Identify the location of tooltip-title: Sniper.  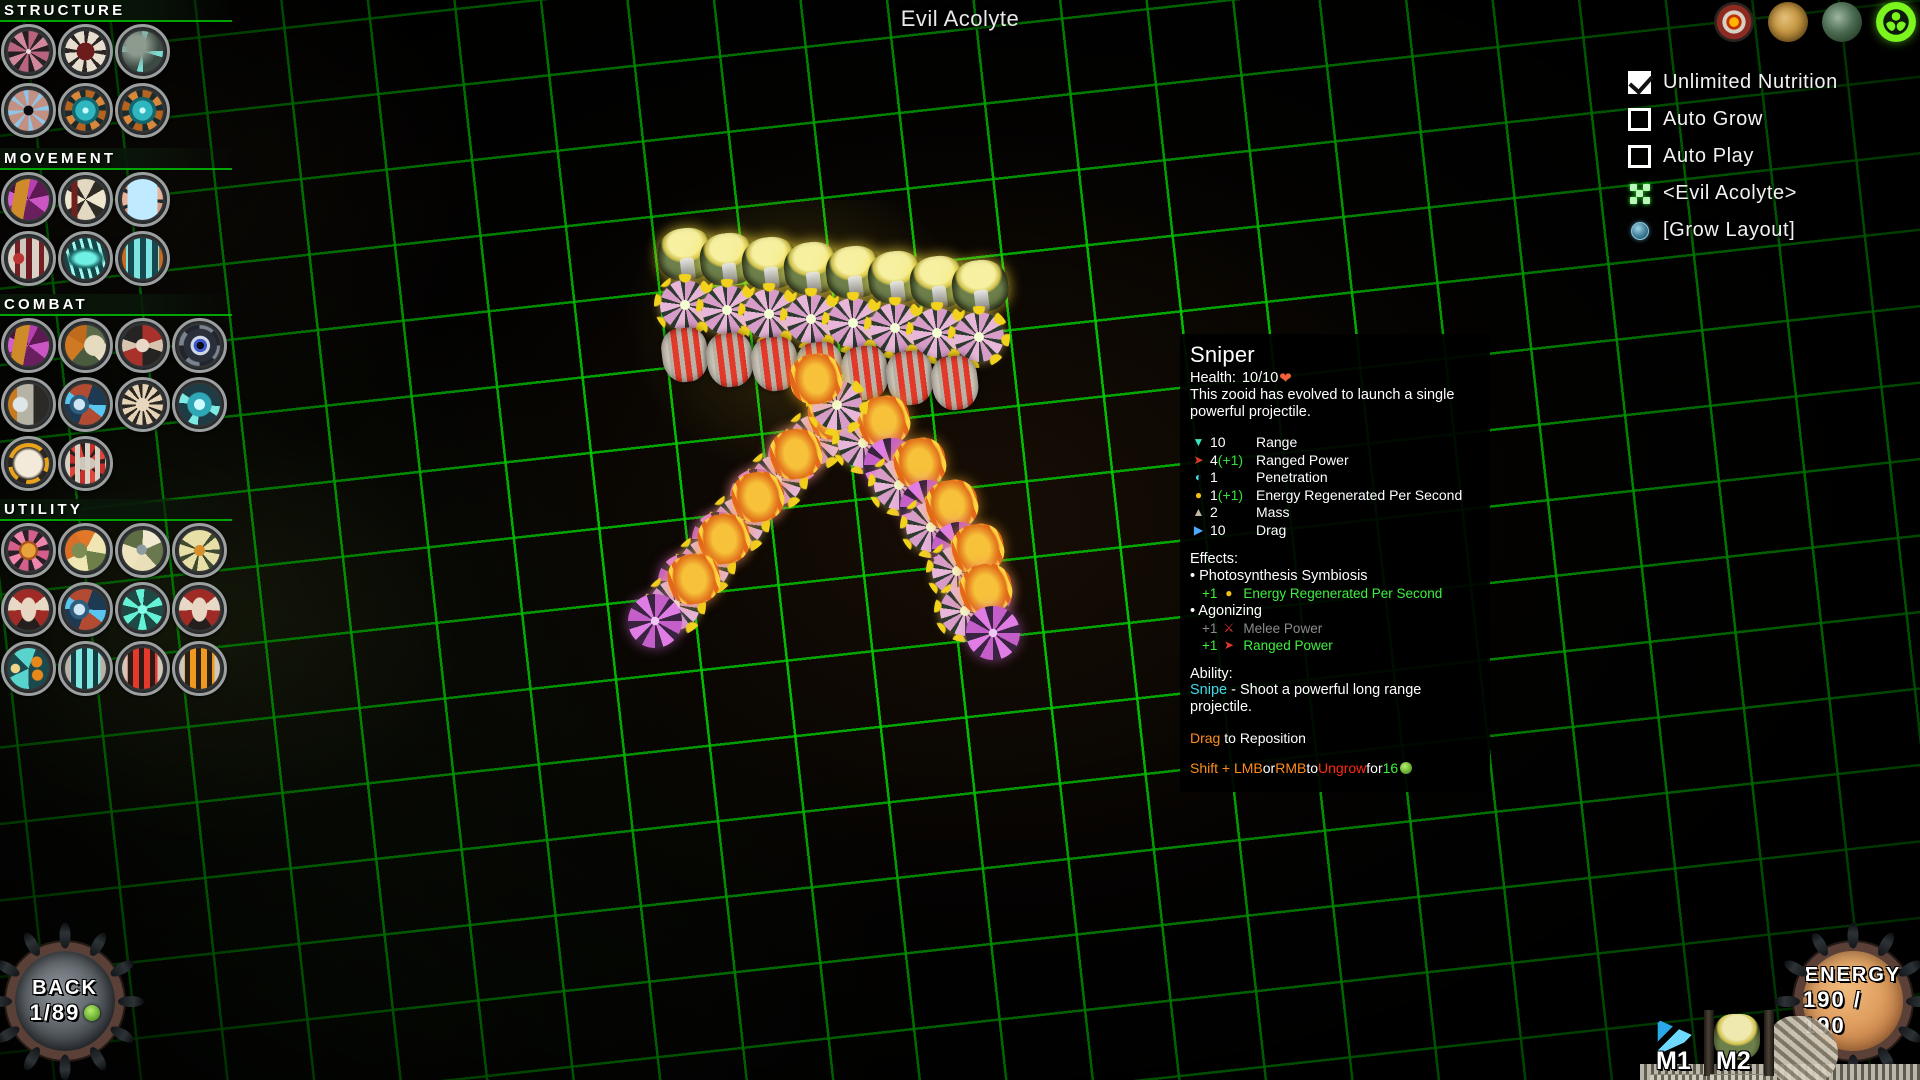
(1222, 354).